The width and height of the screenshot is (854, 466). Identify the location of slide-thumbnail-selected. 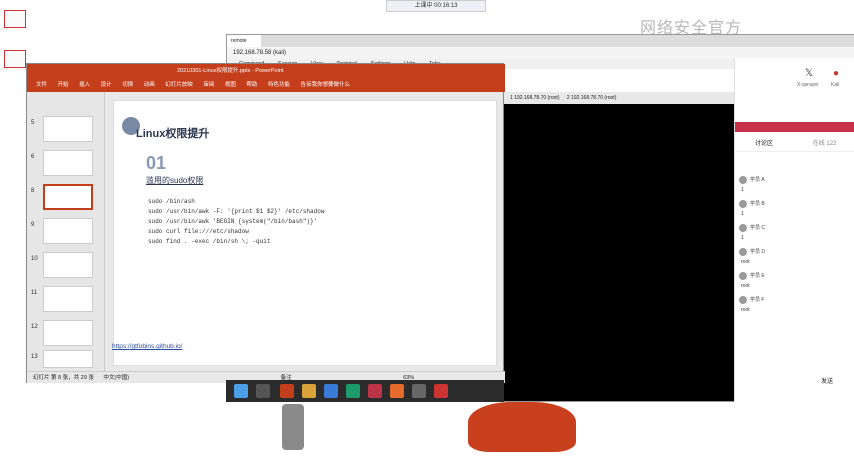
(68, 197).